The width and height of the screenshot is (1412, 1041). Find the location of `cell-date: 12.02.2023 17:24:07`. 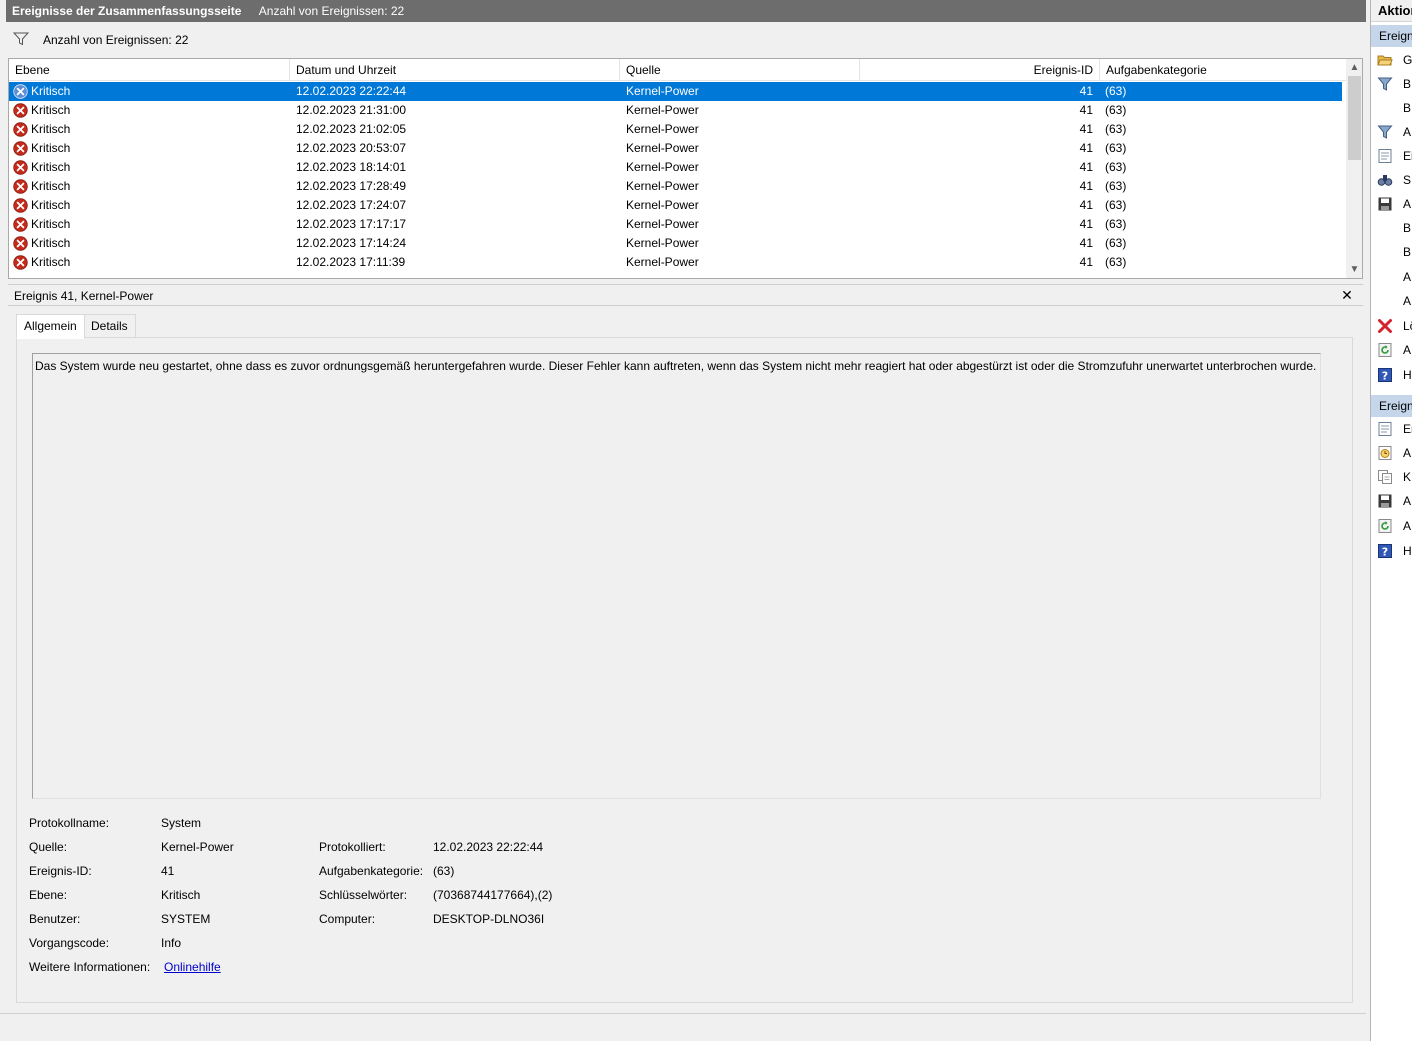

cell-date: 12.02.2023 17:24:07 is located at coordinates (351, 205).